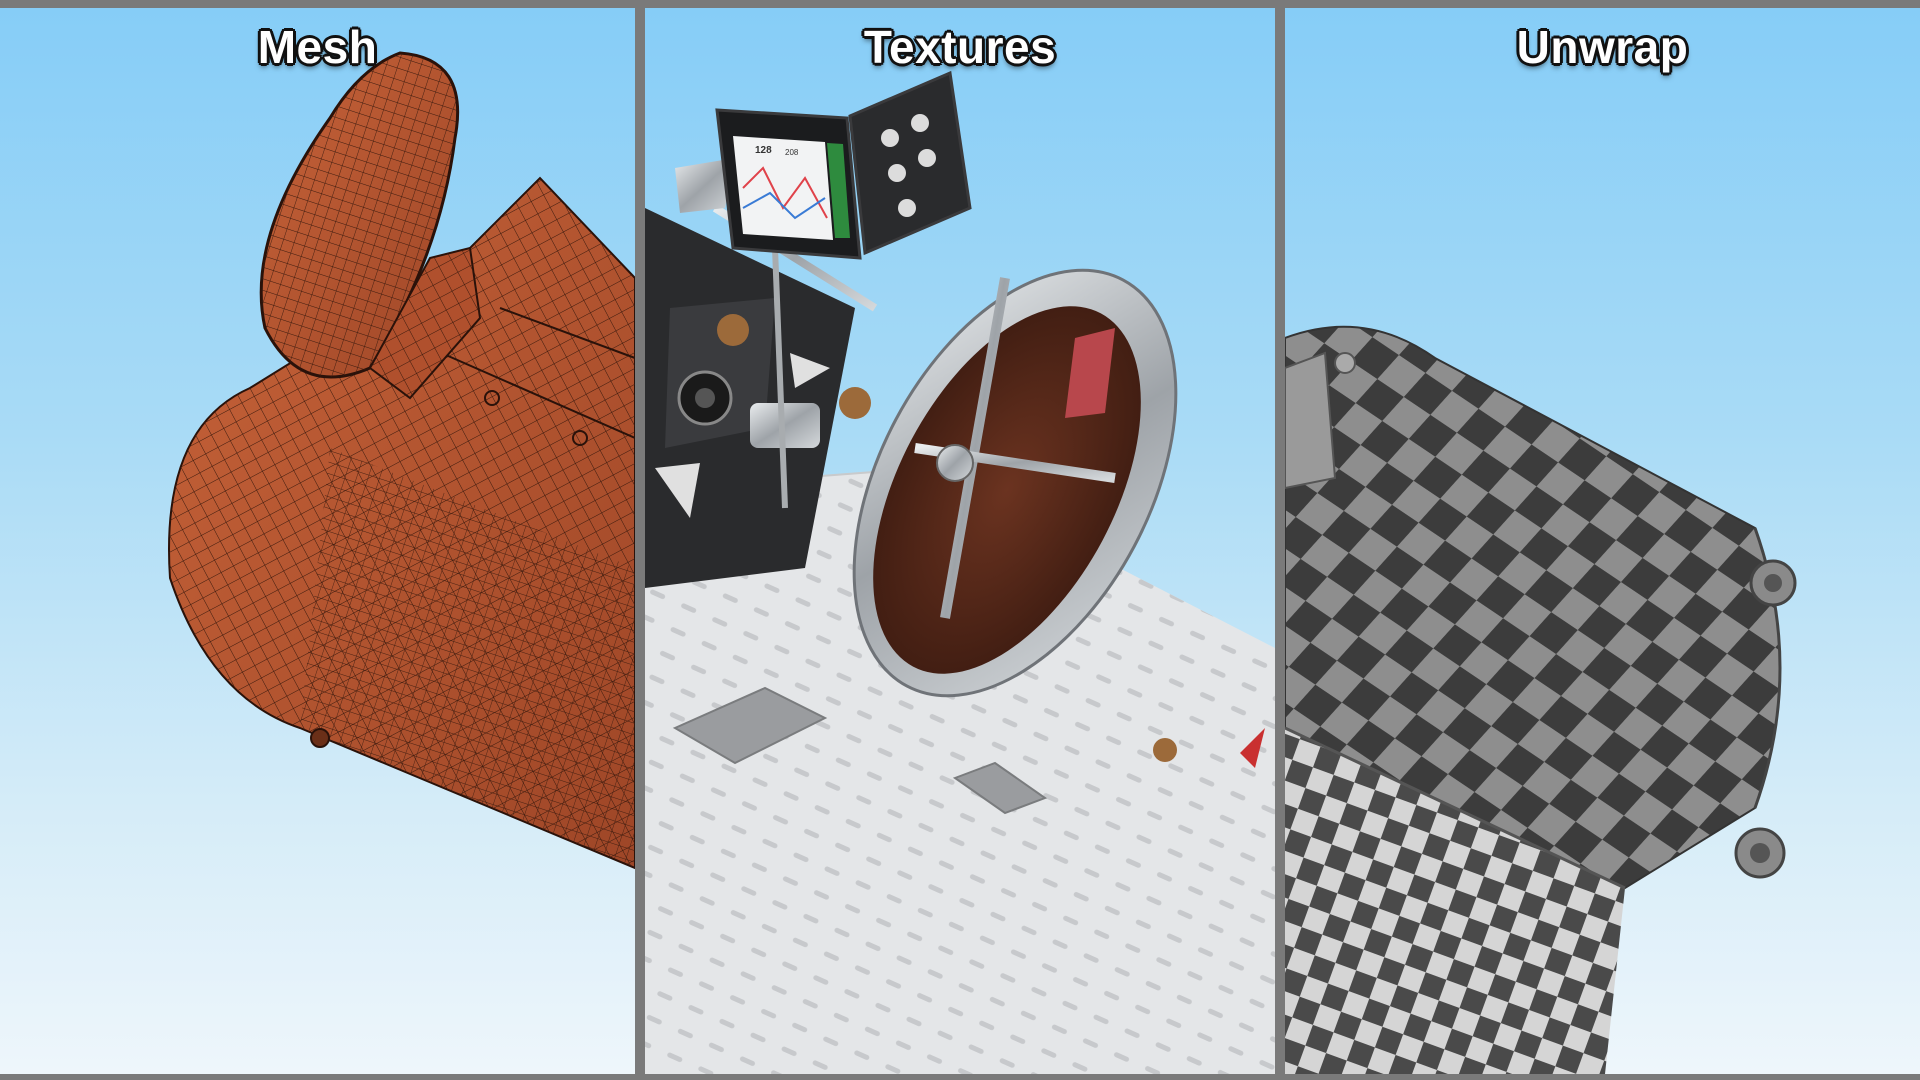  What do you see at coordinates (1602, 47) in the screenshot?
I see `panel-label-unwrap: Unwrap` at bounding box center [1602, 47].